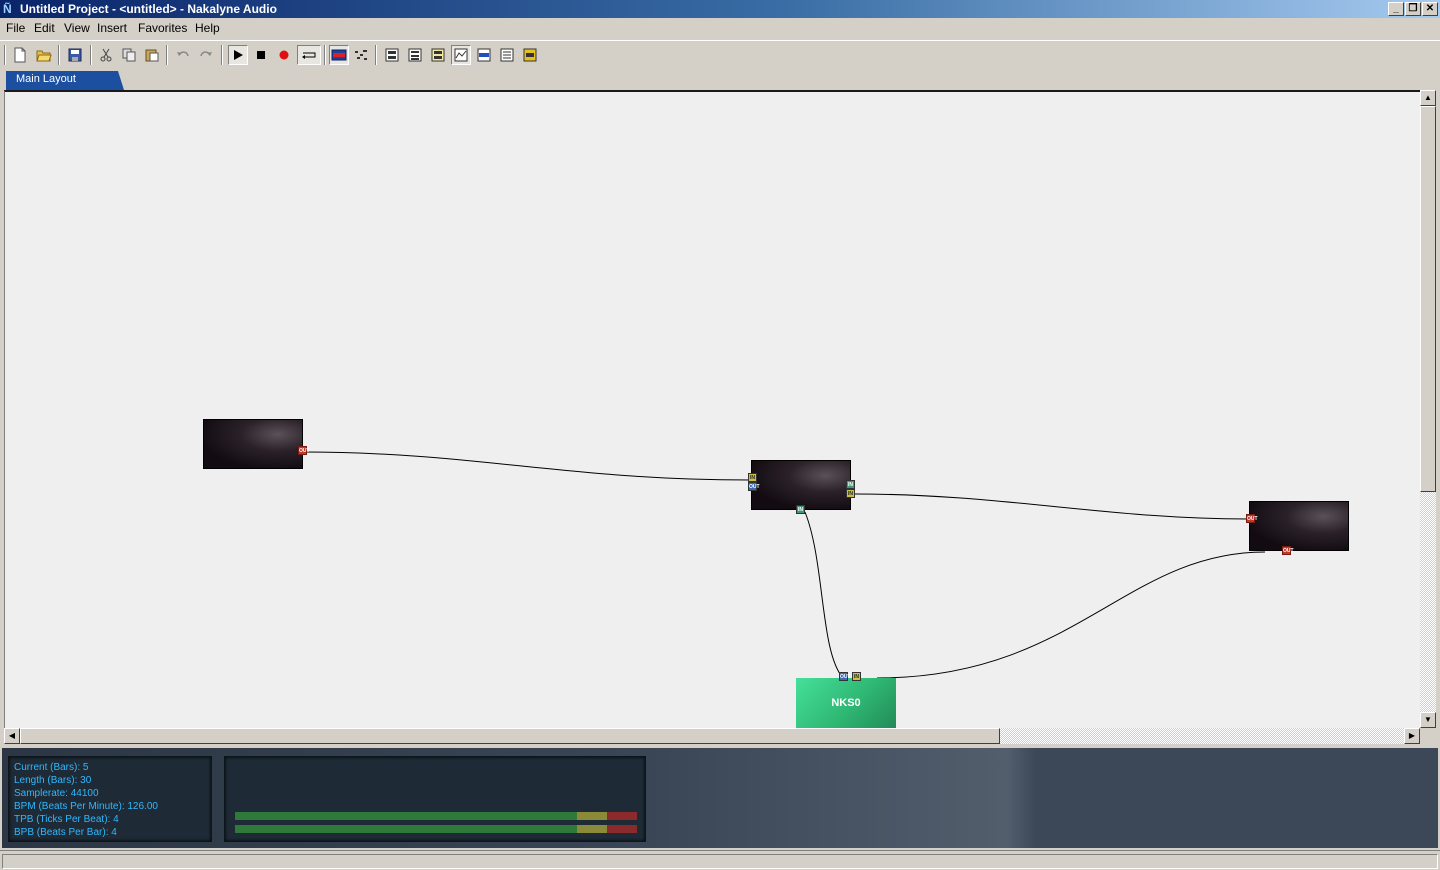 The image size is (1440, 870). I want to click on open-folder-icon, so click(44, 55).